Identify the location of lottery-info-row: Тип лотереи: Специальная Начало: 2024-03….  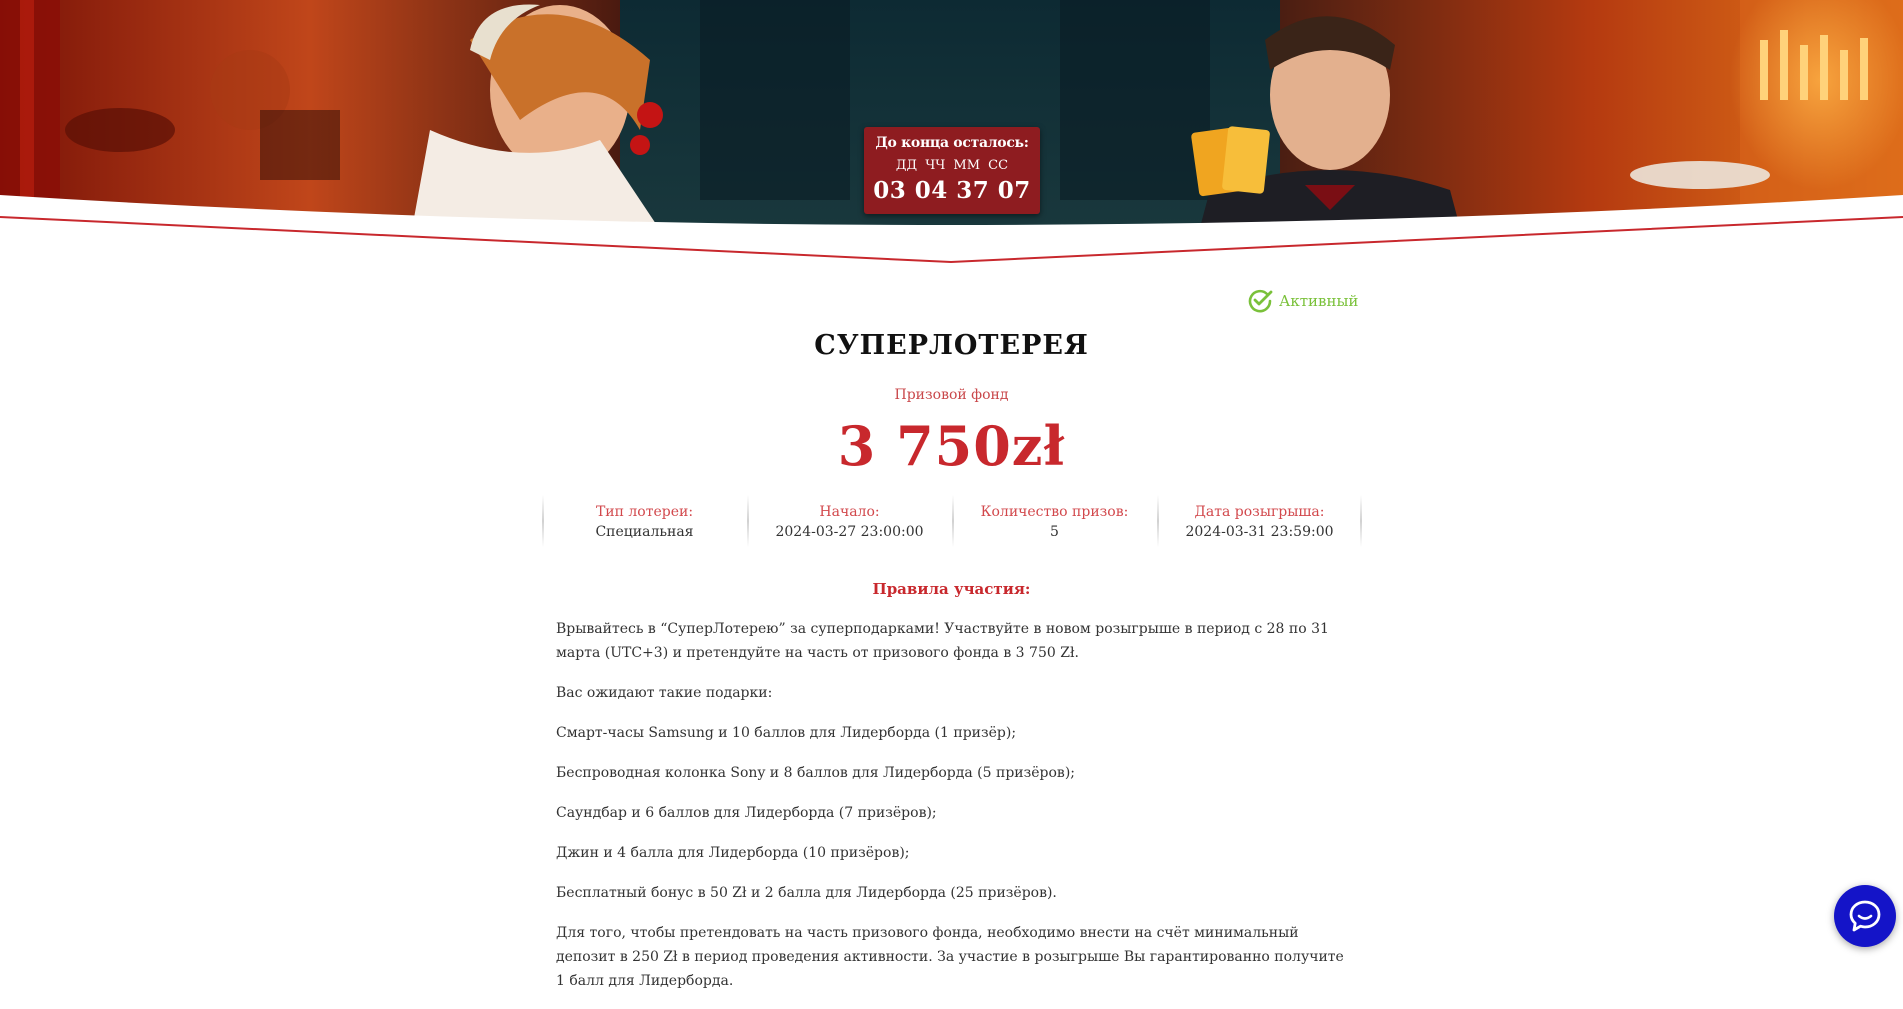
(952, 521).